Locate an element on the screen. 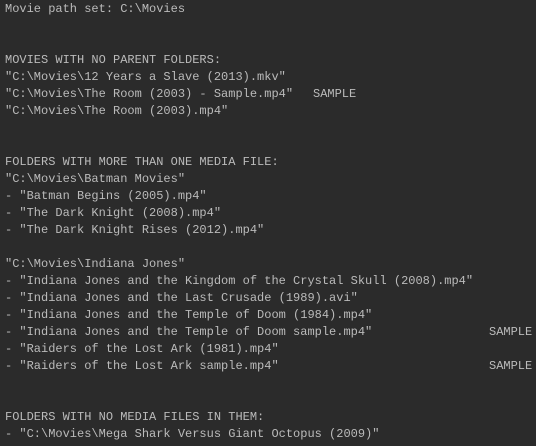 The width and height of the screenshot is (536, 446). file-name: - "Raiders of the Lost Ark sample.mp4" is located at coordinates (142, 366).